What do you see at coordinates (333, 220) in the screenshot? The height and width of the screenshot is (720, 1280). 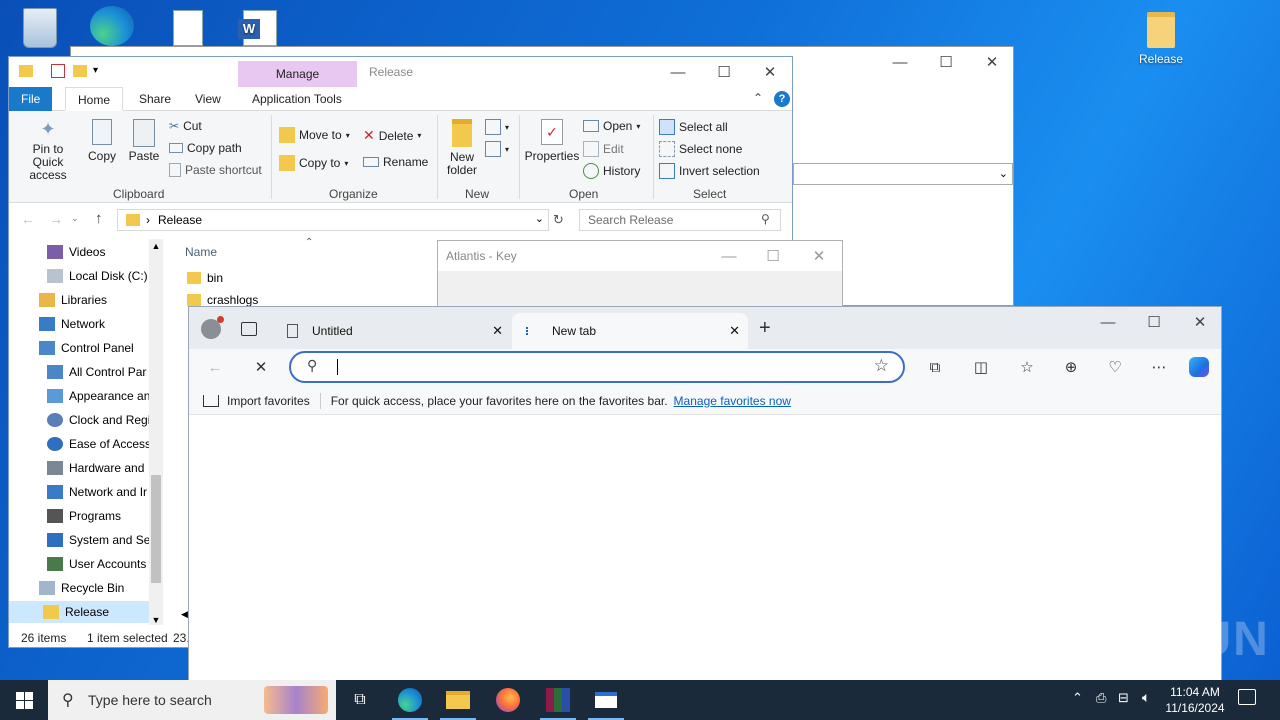 I see `address-bar: › Release ⌄` at bounding box center [333, 220].